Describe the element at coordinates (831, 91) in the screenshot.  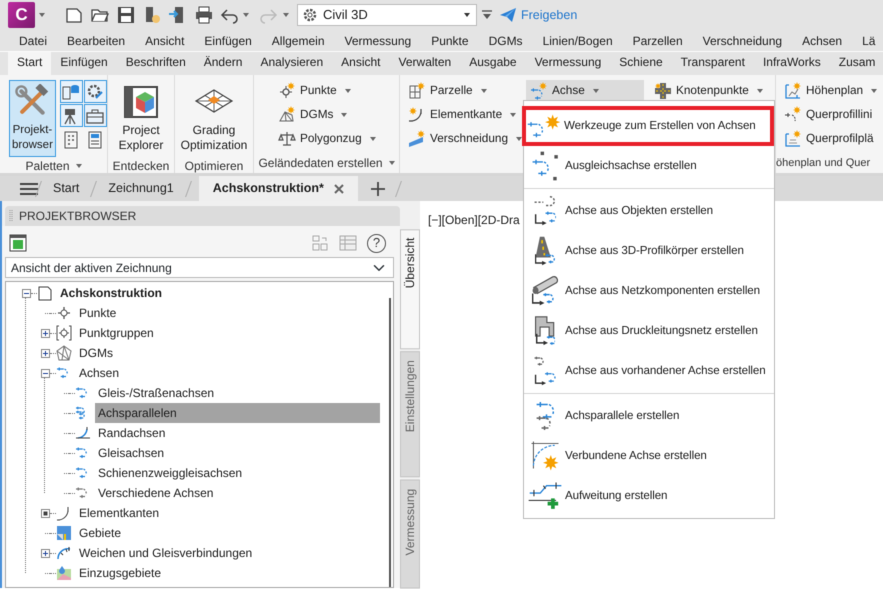
I see `ribbon-button: Höhenplan` at that location.